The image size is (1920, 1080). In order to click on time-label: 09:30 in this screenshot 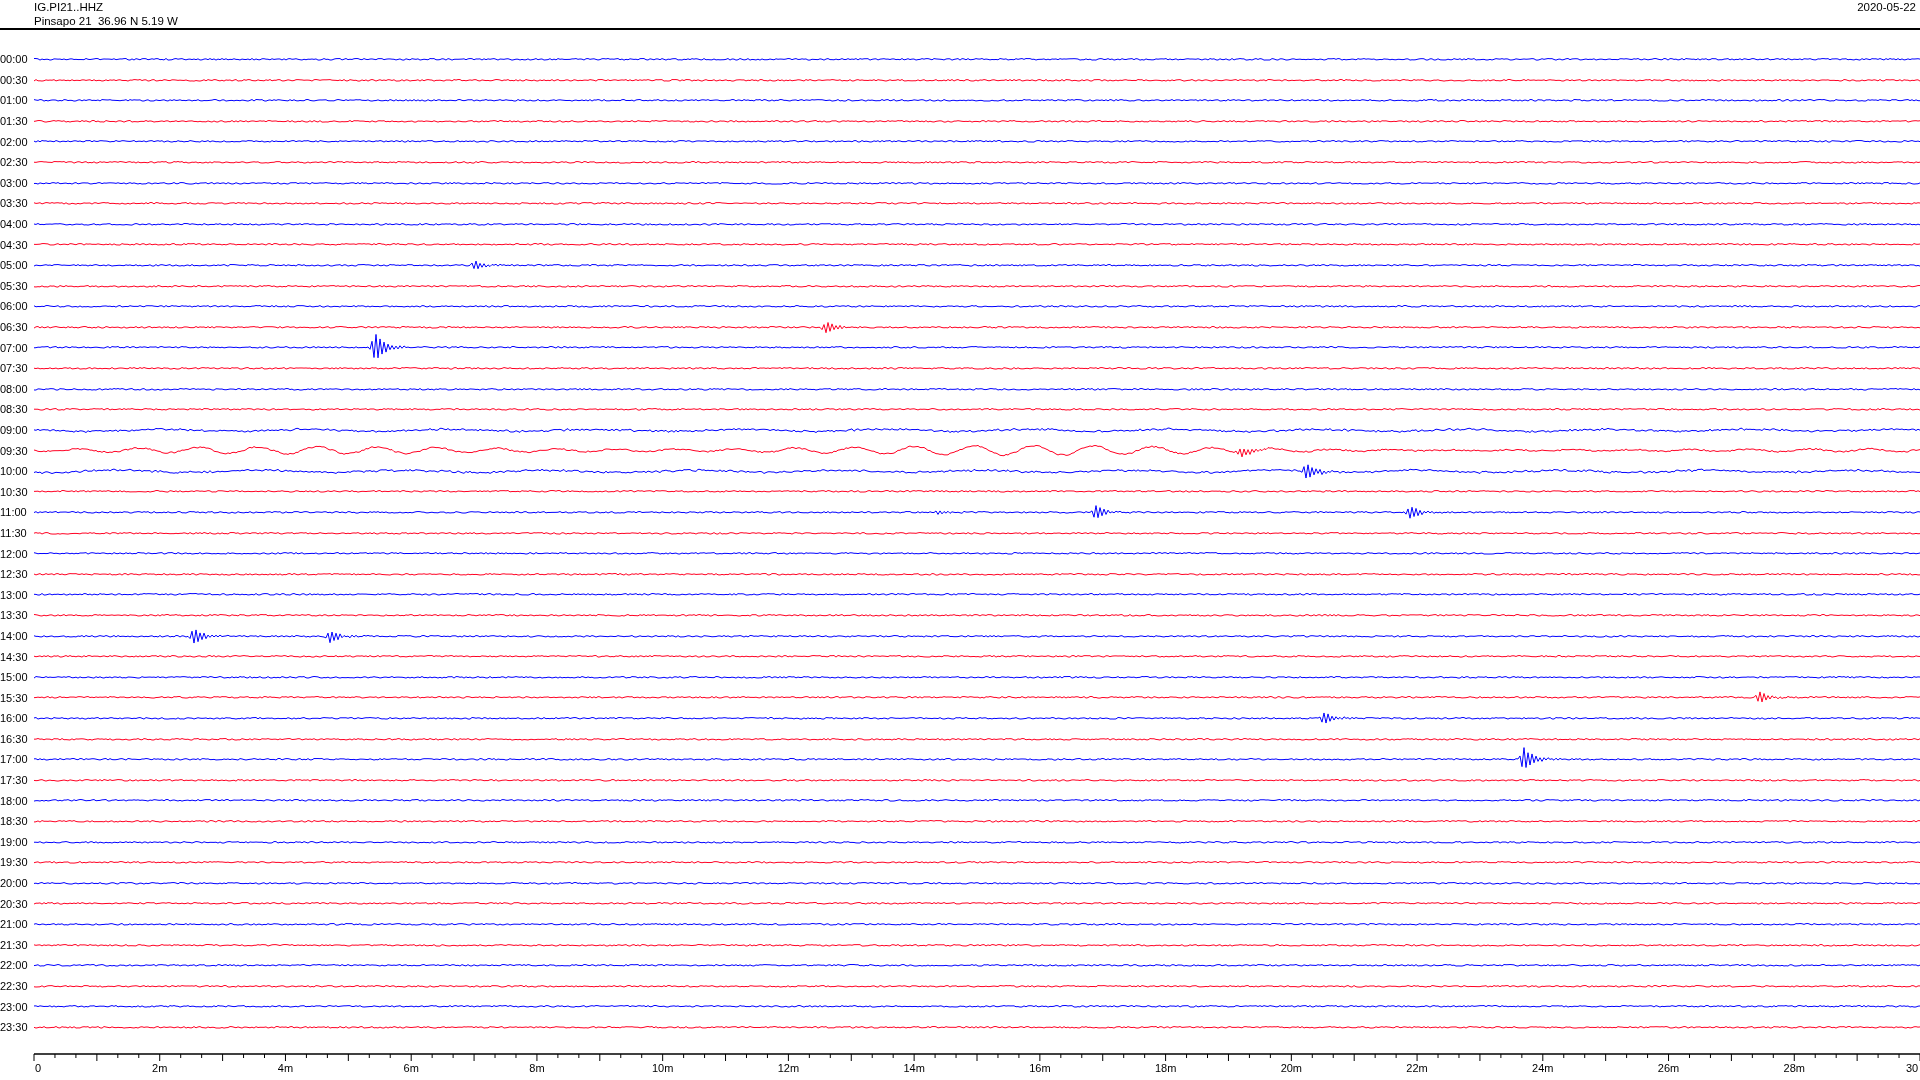, I will do `click(14, 450)`.